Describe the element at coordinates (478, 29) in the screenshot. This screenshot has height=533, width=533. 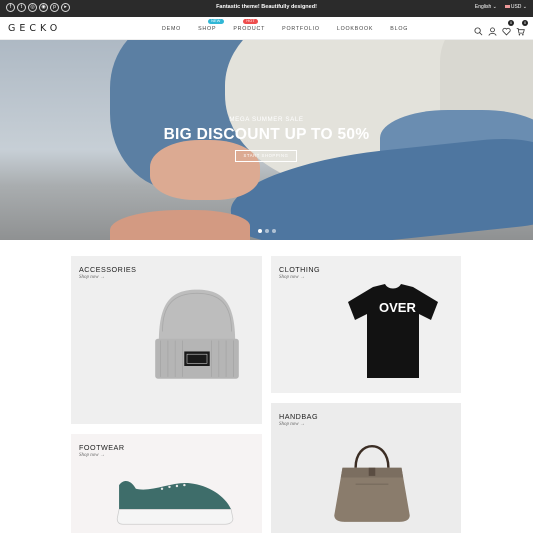
I see `search-icon` at that location.